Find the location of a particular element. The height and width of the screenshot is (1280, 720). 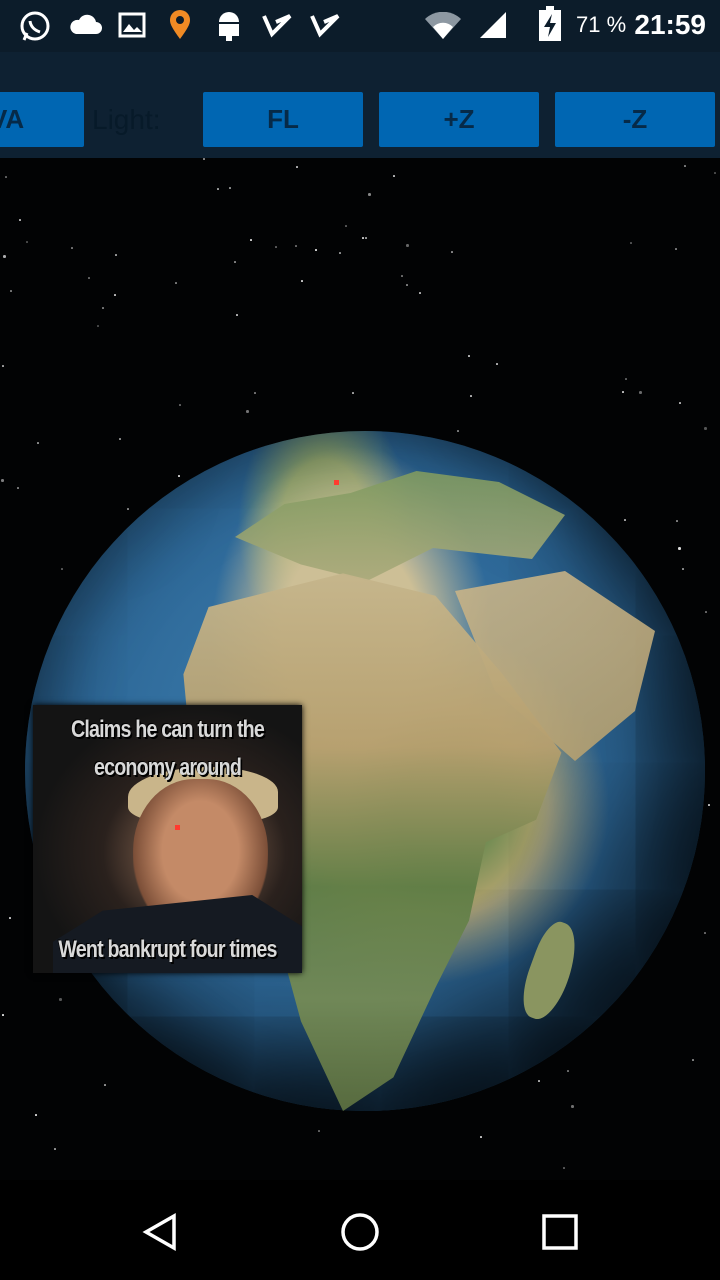

madagascar-landmass is located at coordinates (550, 971).